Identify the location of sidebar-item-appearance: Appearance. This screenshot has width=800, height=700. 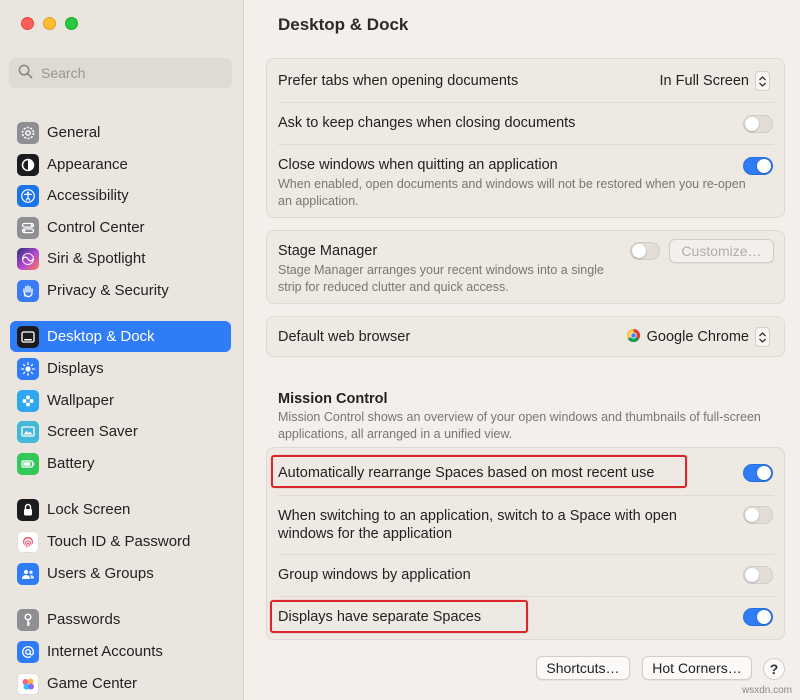
(120, 164).